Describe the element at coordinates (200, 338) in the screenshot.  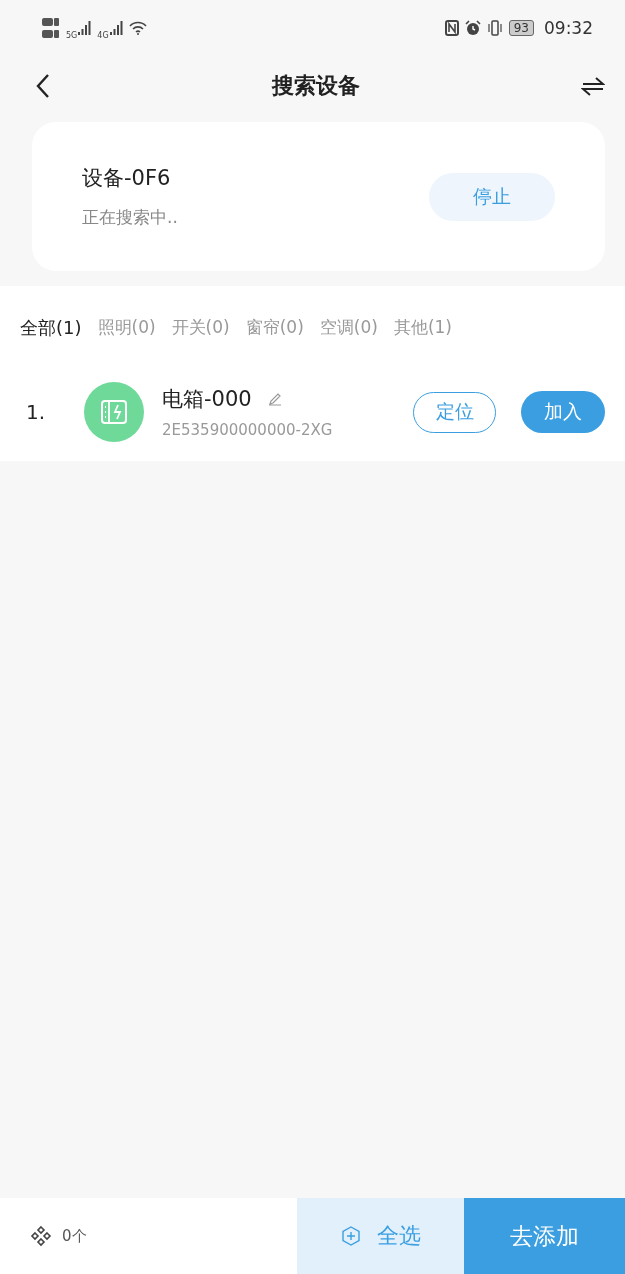
I see `category-tab: 开关(0)` at that location.